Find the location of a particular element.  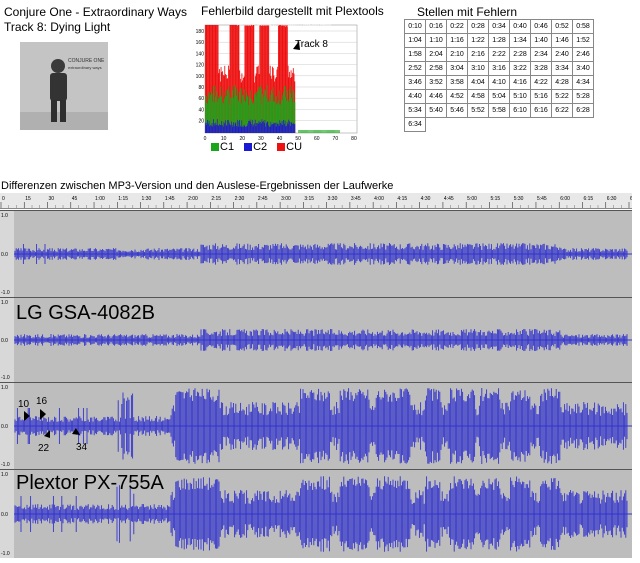

error-cell: 3:34 is located at coordinates (562, 68).